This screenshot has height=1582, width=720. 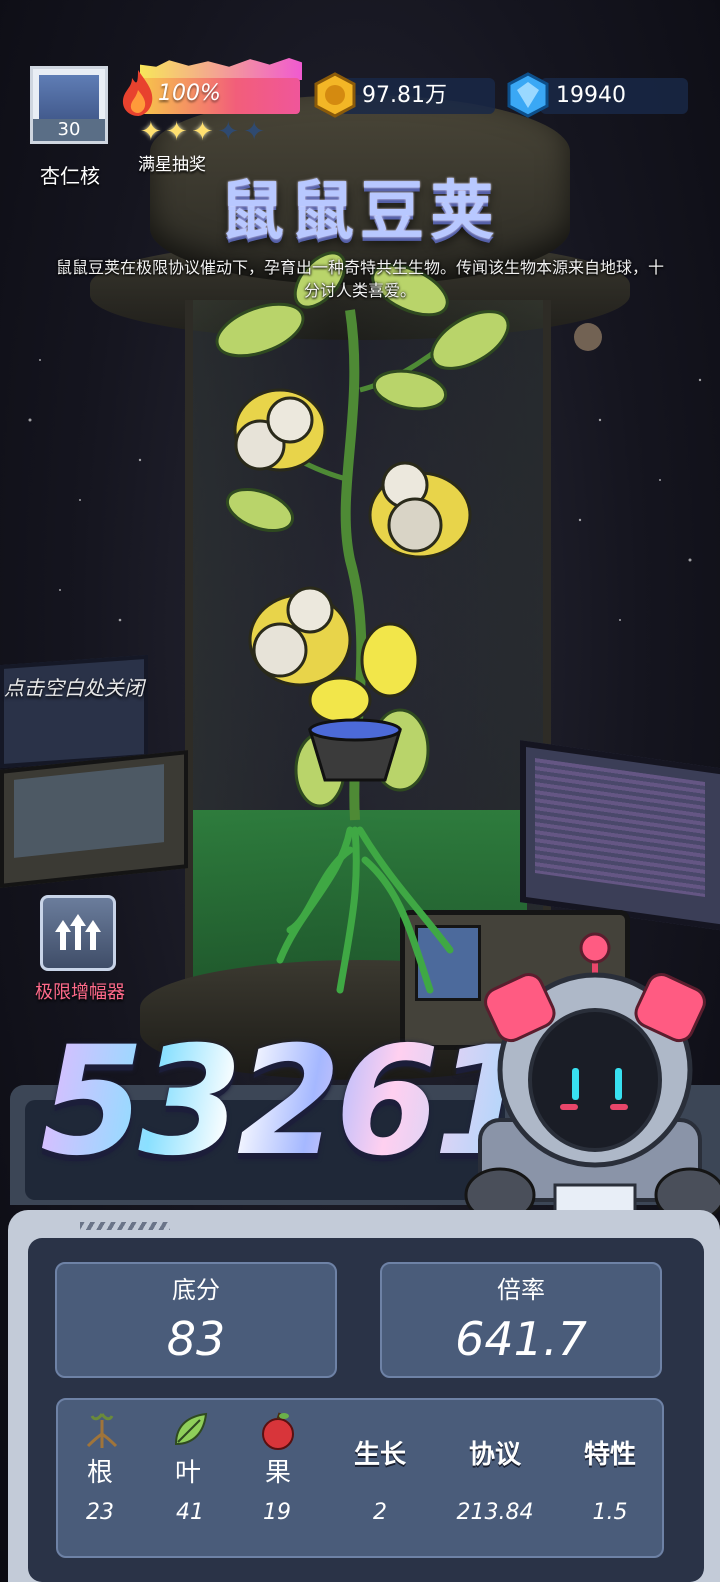 What do you see at coordinates (125, 1226) in the screenshot?
I see `panel-stripe` at bounding box center [125, 1226].